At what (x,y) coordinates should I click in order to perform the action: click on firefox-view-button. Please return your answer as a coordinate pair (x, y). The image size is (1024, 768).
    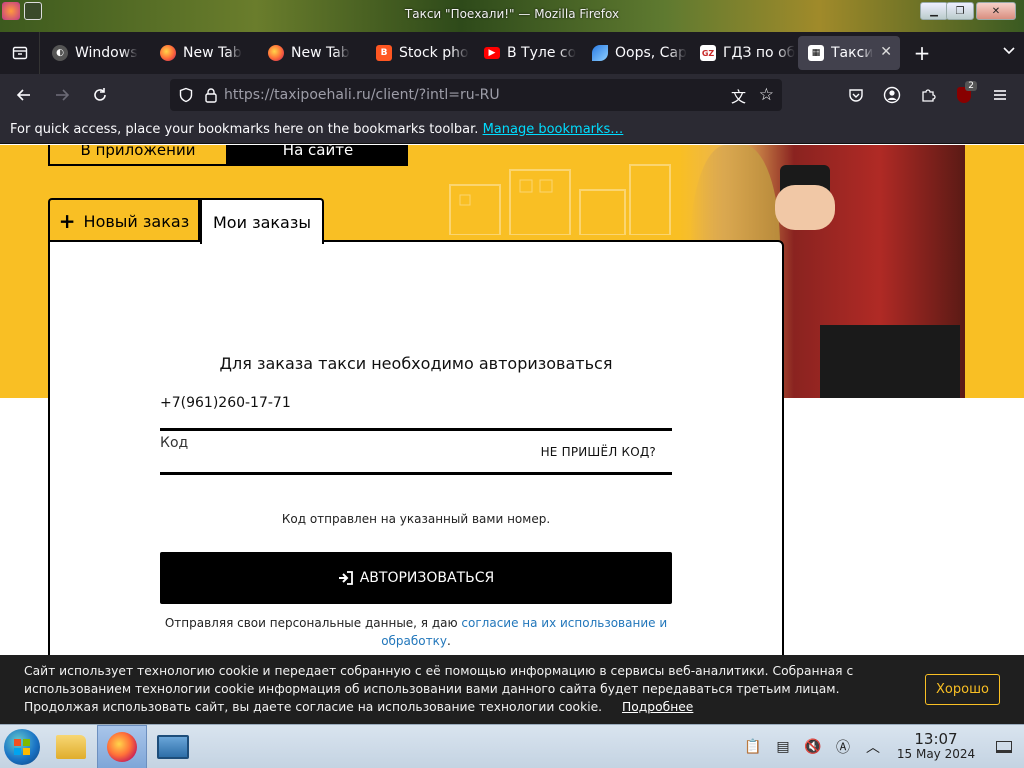
    Looking at the image, I should click on (20, 53).